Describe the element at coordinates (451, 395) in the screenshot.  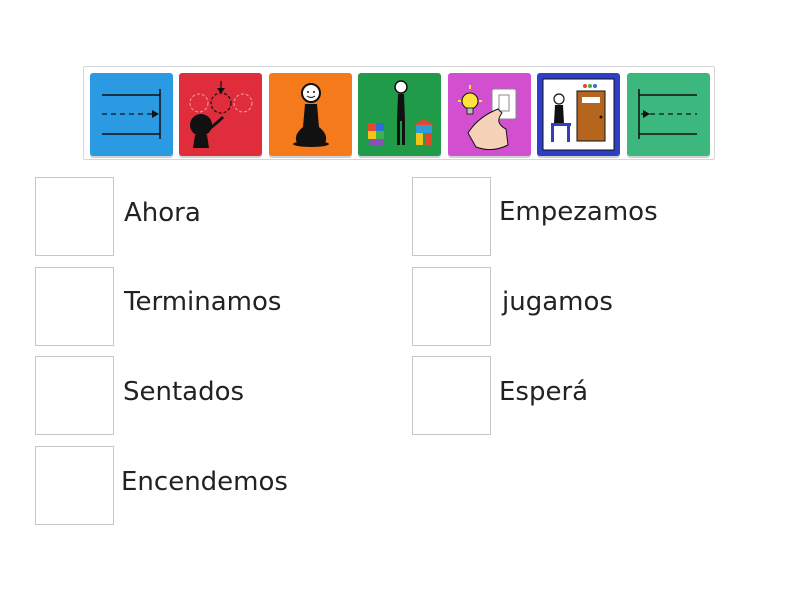
I see `drop-slot-espera` at that location.